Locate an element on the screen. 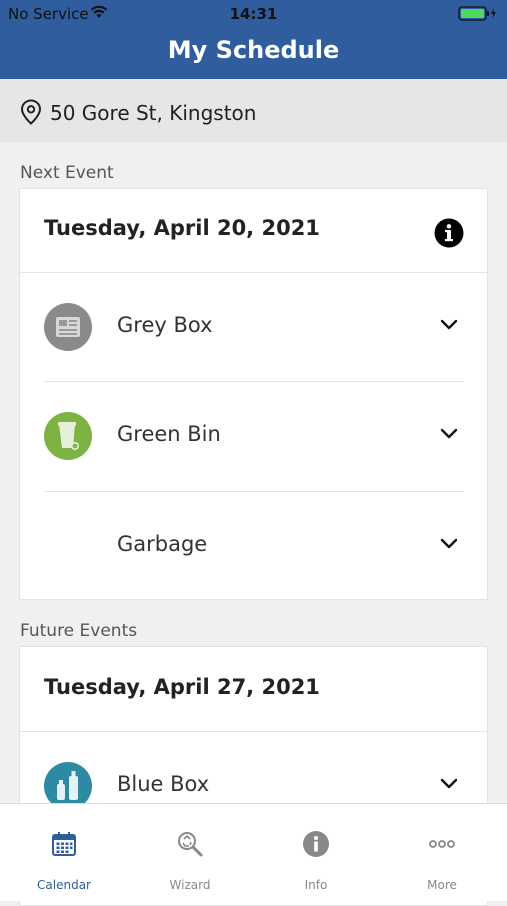 This screenshot has height=906, width=507. map-pin-icon is located at coordinates (31, 112).